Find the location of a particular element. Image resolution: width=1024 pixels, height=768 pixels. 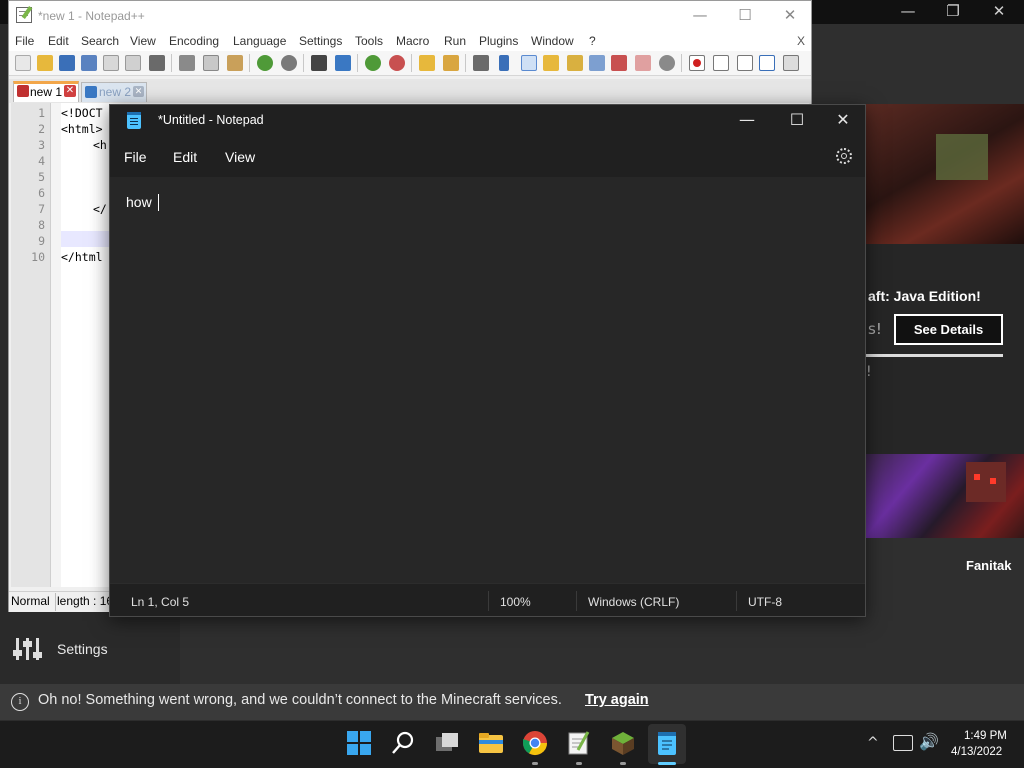

notepad-minimize-button: — is located at coordinates (747, 121).